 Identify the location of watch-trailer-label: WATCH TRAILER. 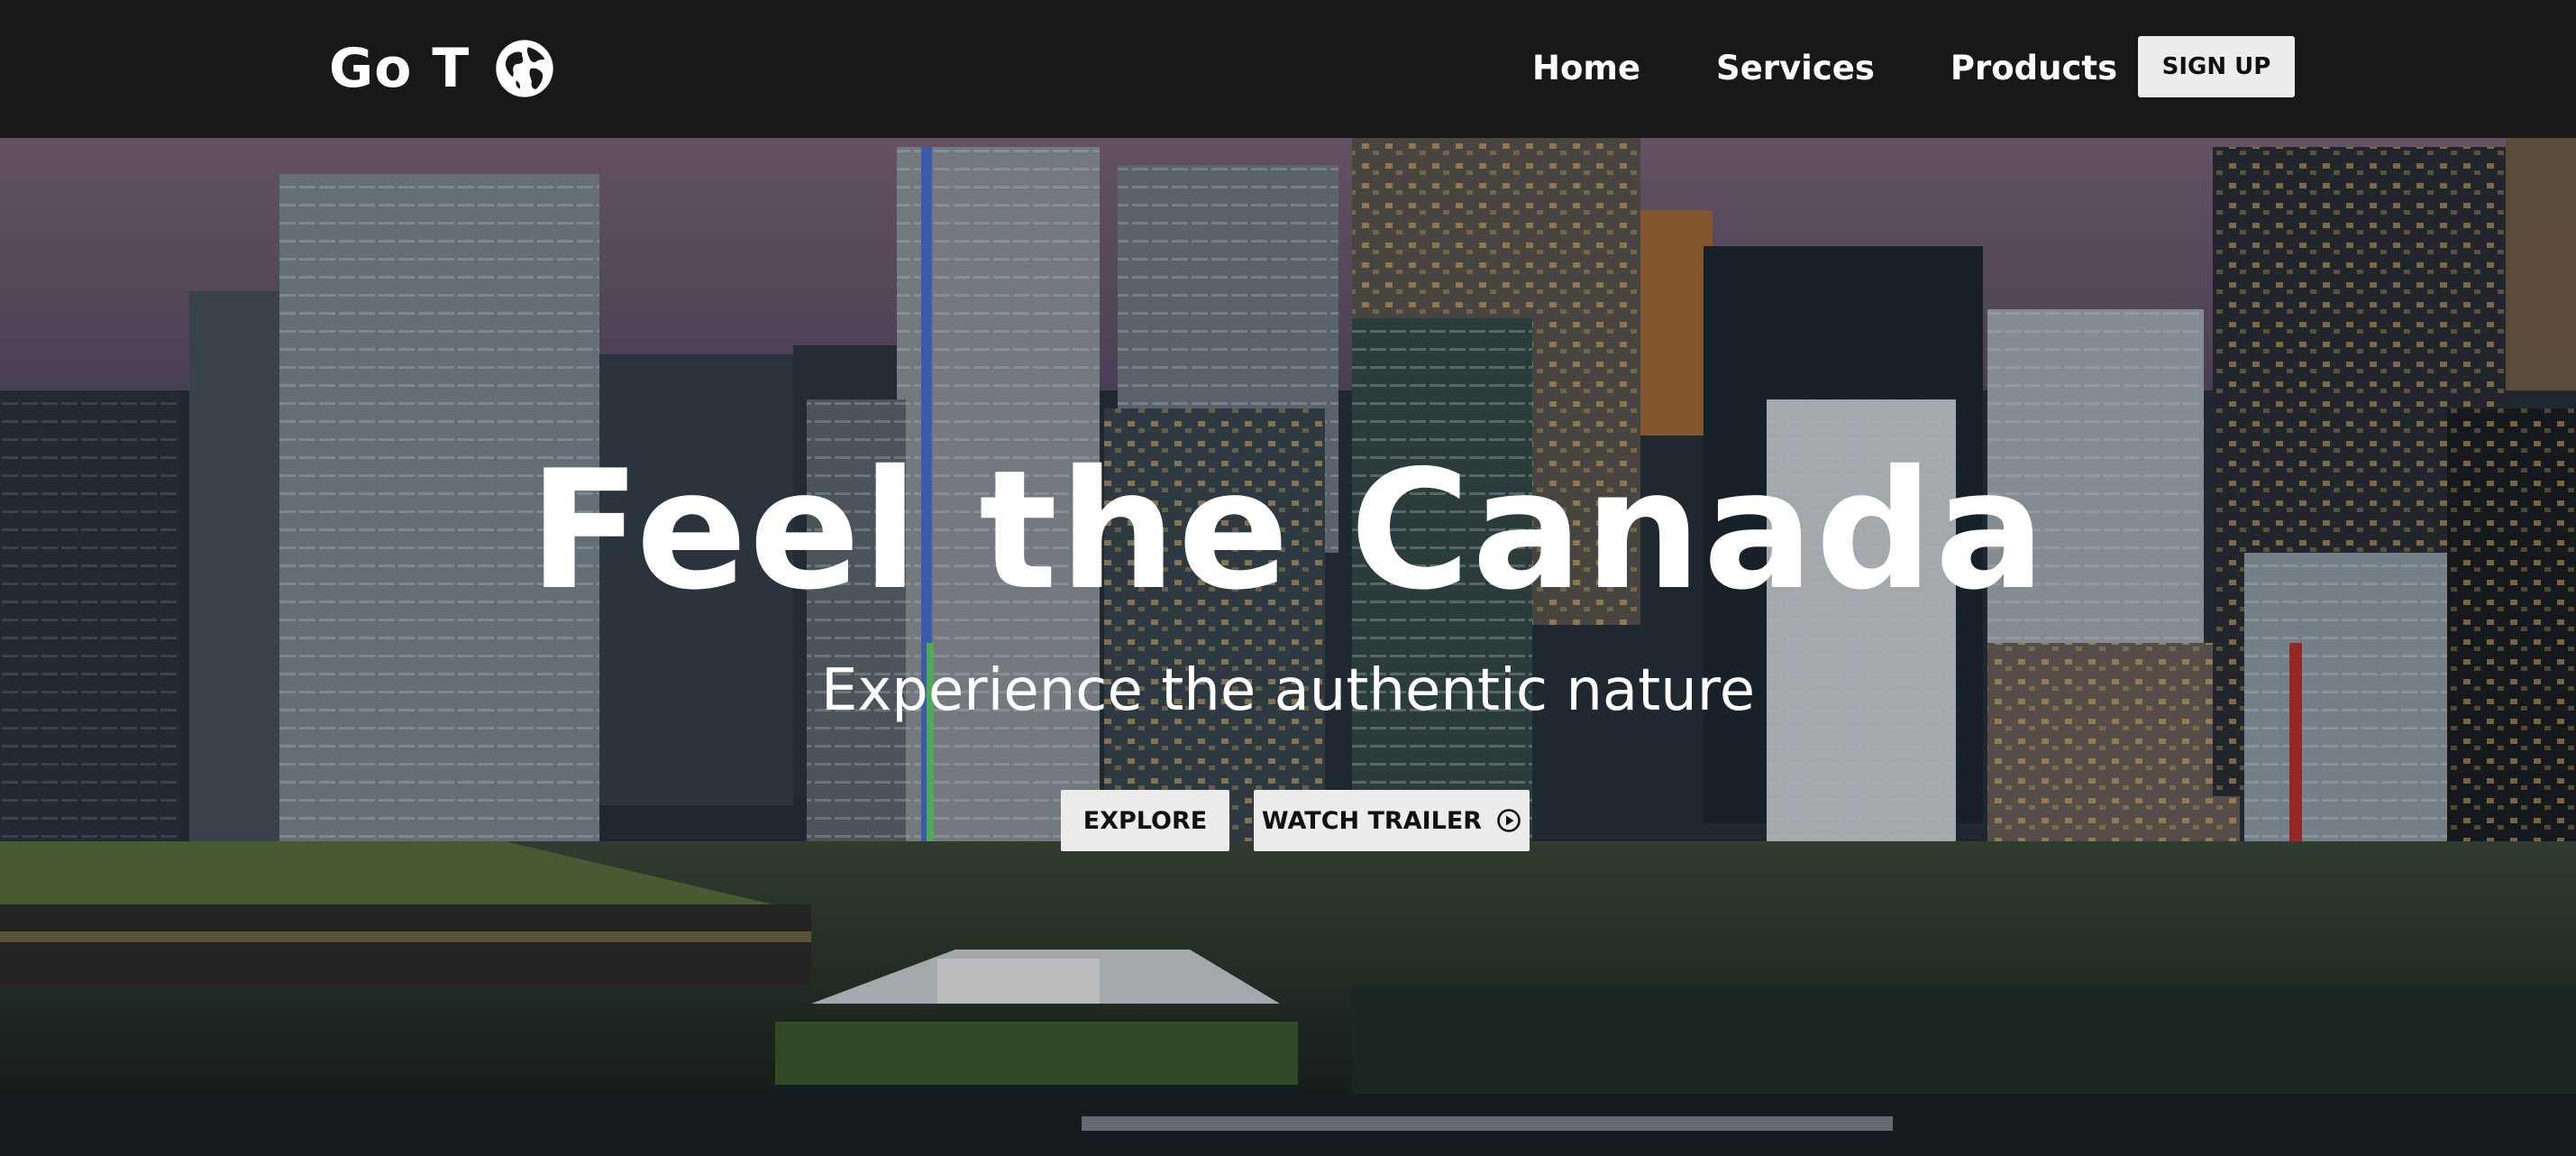
(1372, 820).